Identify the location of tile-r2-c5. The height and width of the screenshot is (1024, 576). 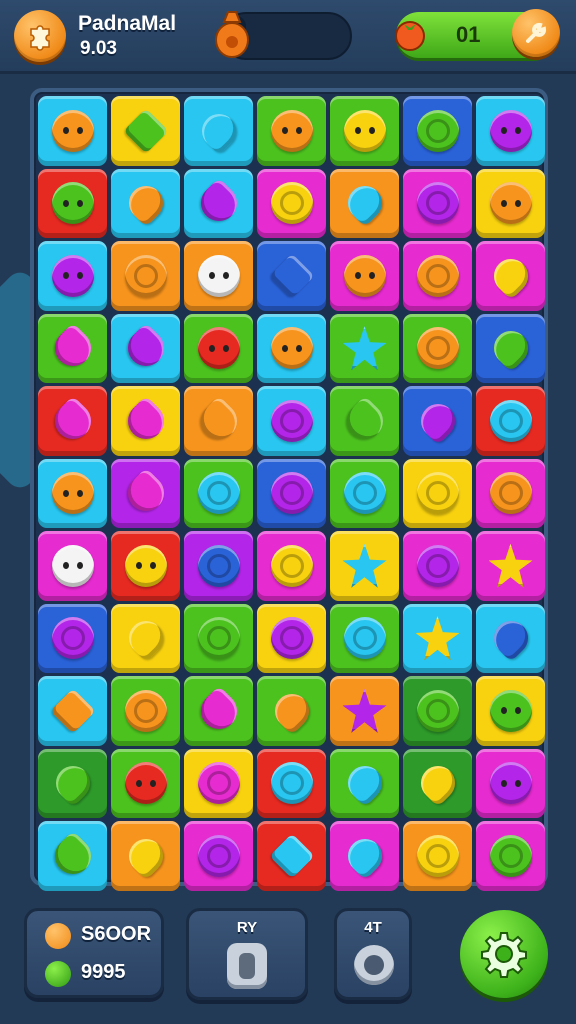
(437, 276).